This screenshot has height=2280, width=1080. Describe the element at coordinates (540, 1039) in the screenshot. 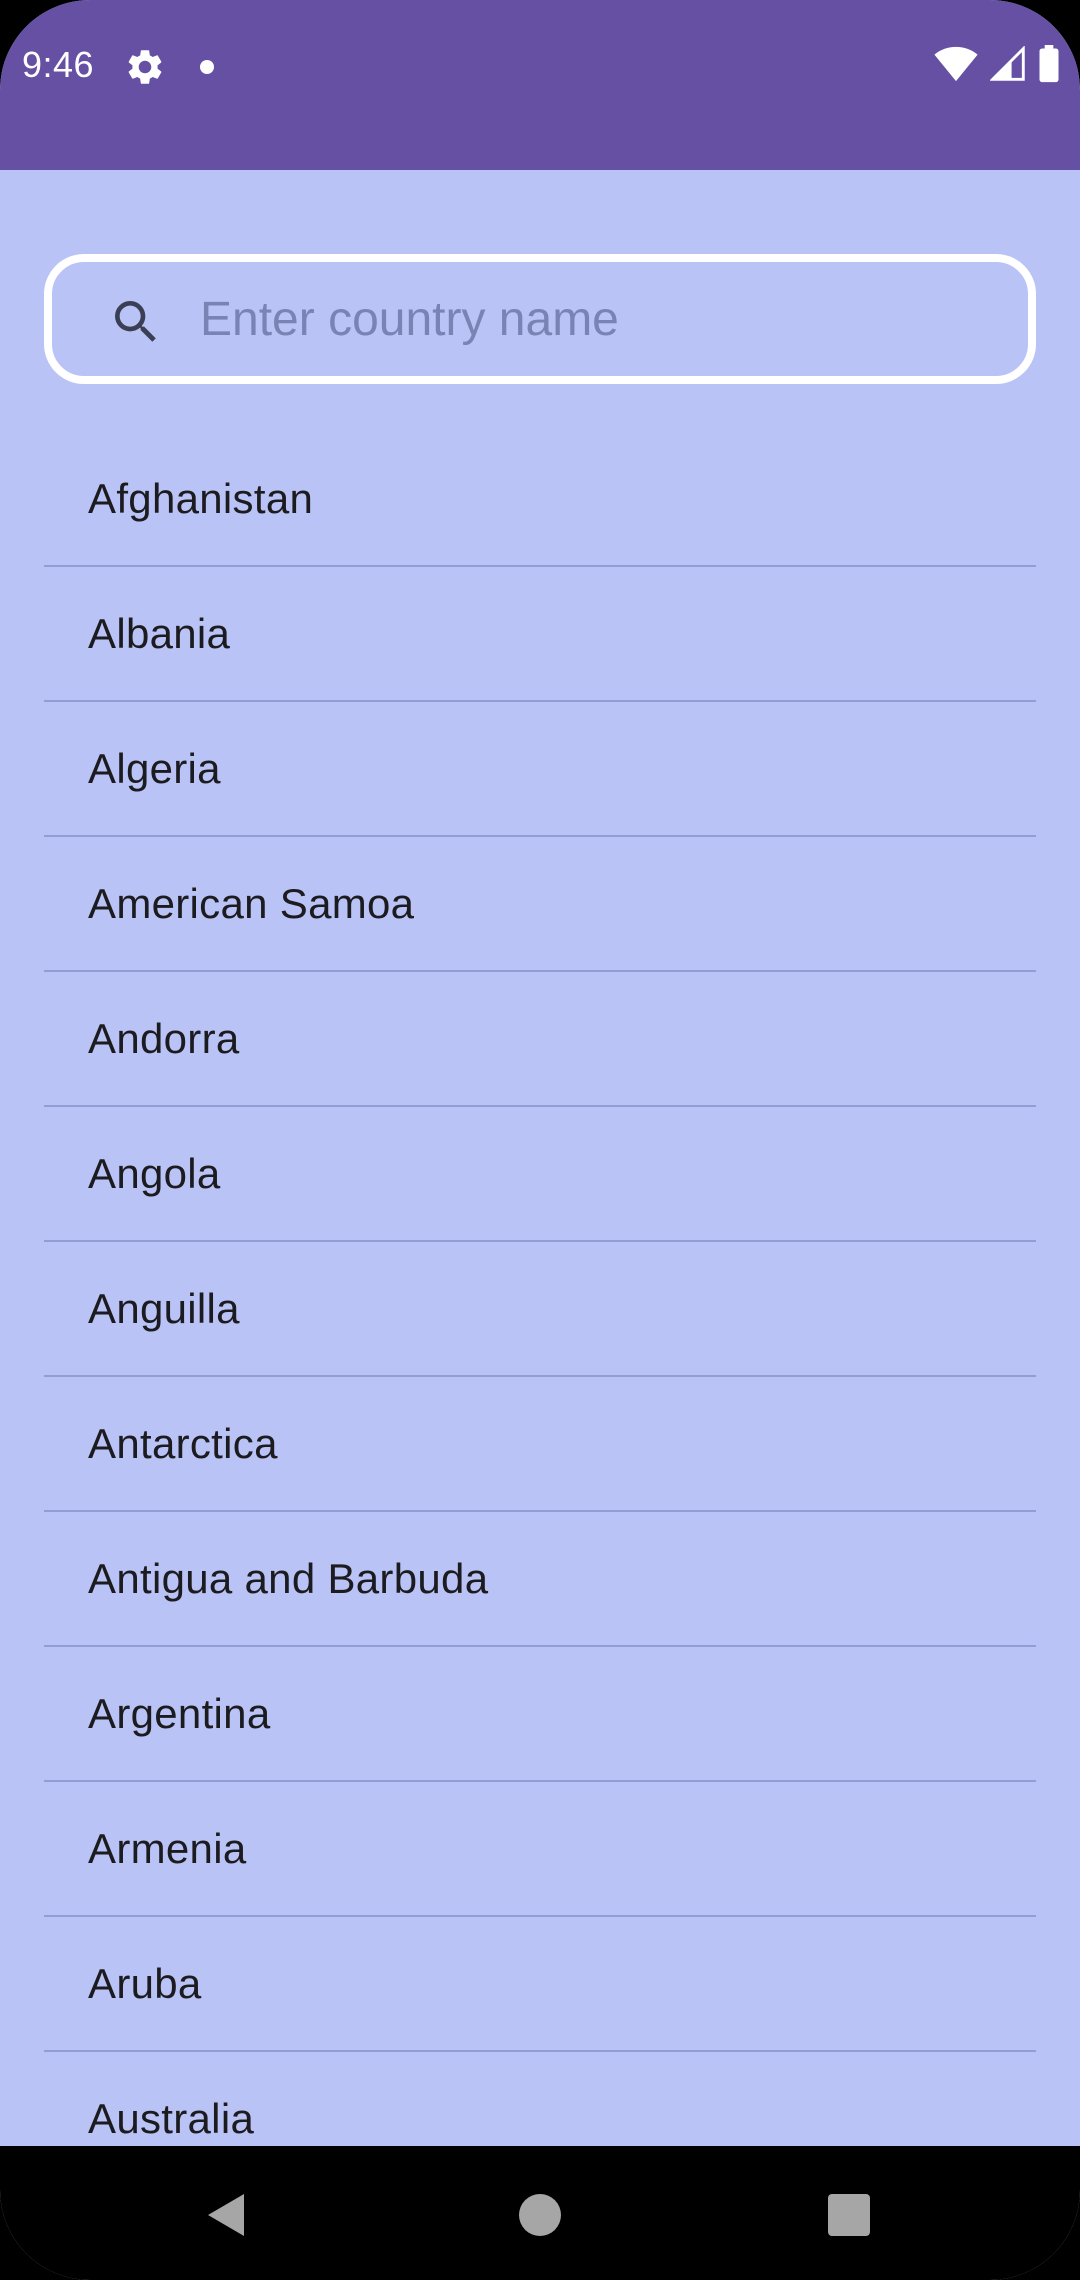

I see `list-item: Andorra` at that location.